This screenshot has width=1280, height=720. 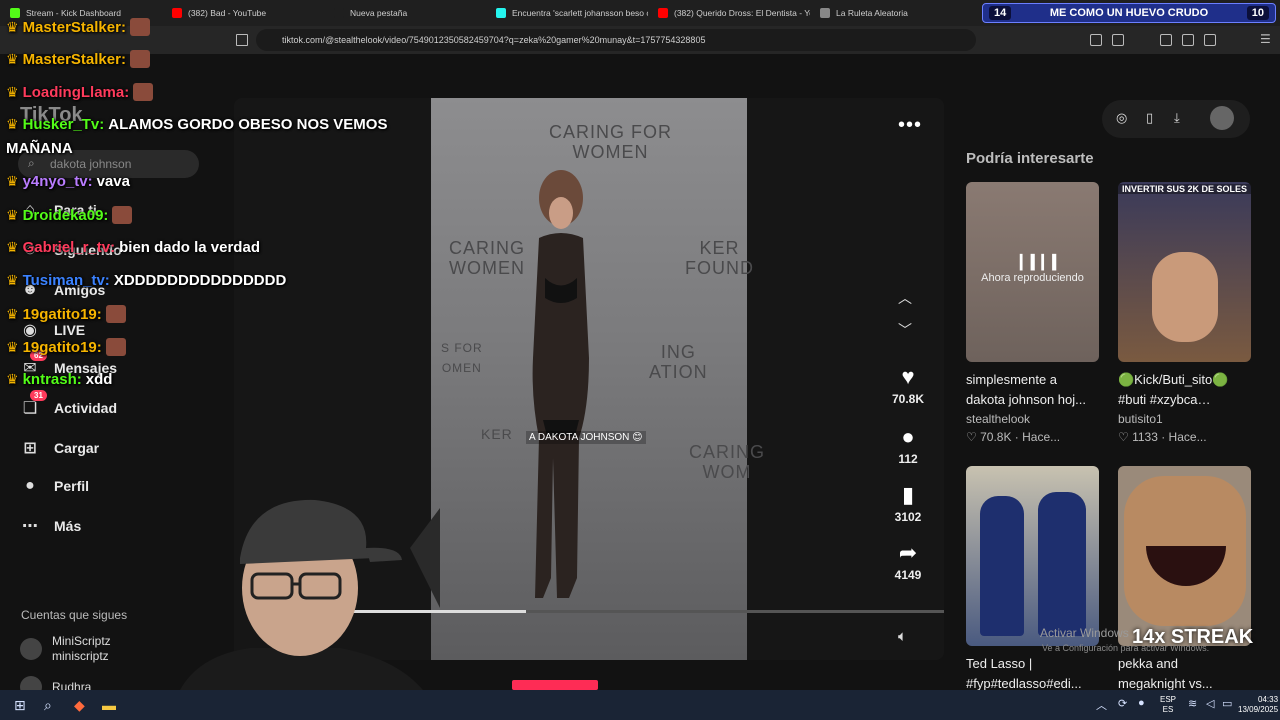 I want to click on previous-video-icon: ︿, so click(x=905, y=298).